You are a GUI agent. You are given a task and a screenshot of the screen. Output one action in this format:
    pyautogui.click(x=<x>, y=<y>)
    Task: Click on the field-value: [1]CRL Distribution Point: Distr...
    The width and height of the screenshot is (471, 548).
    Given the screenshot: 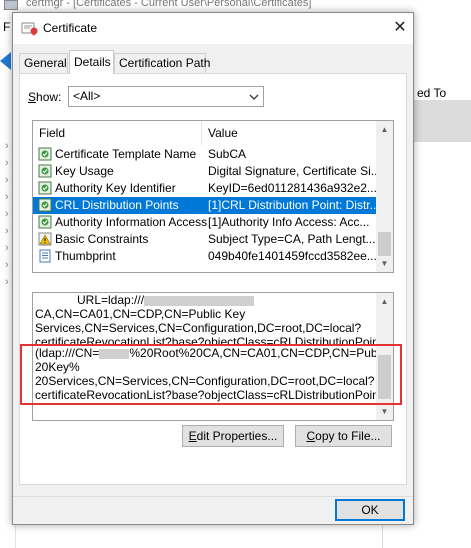 What is the action you would take?
    pyautogui.click(x=292, y=205)
    